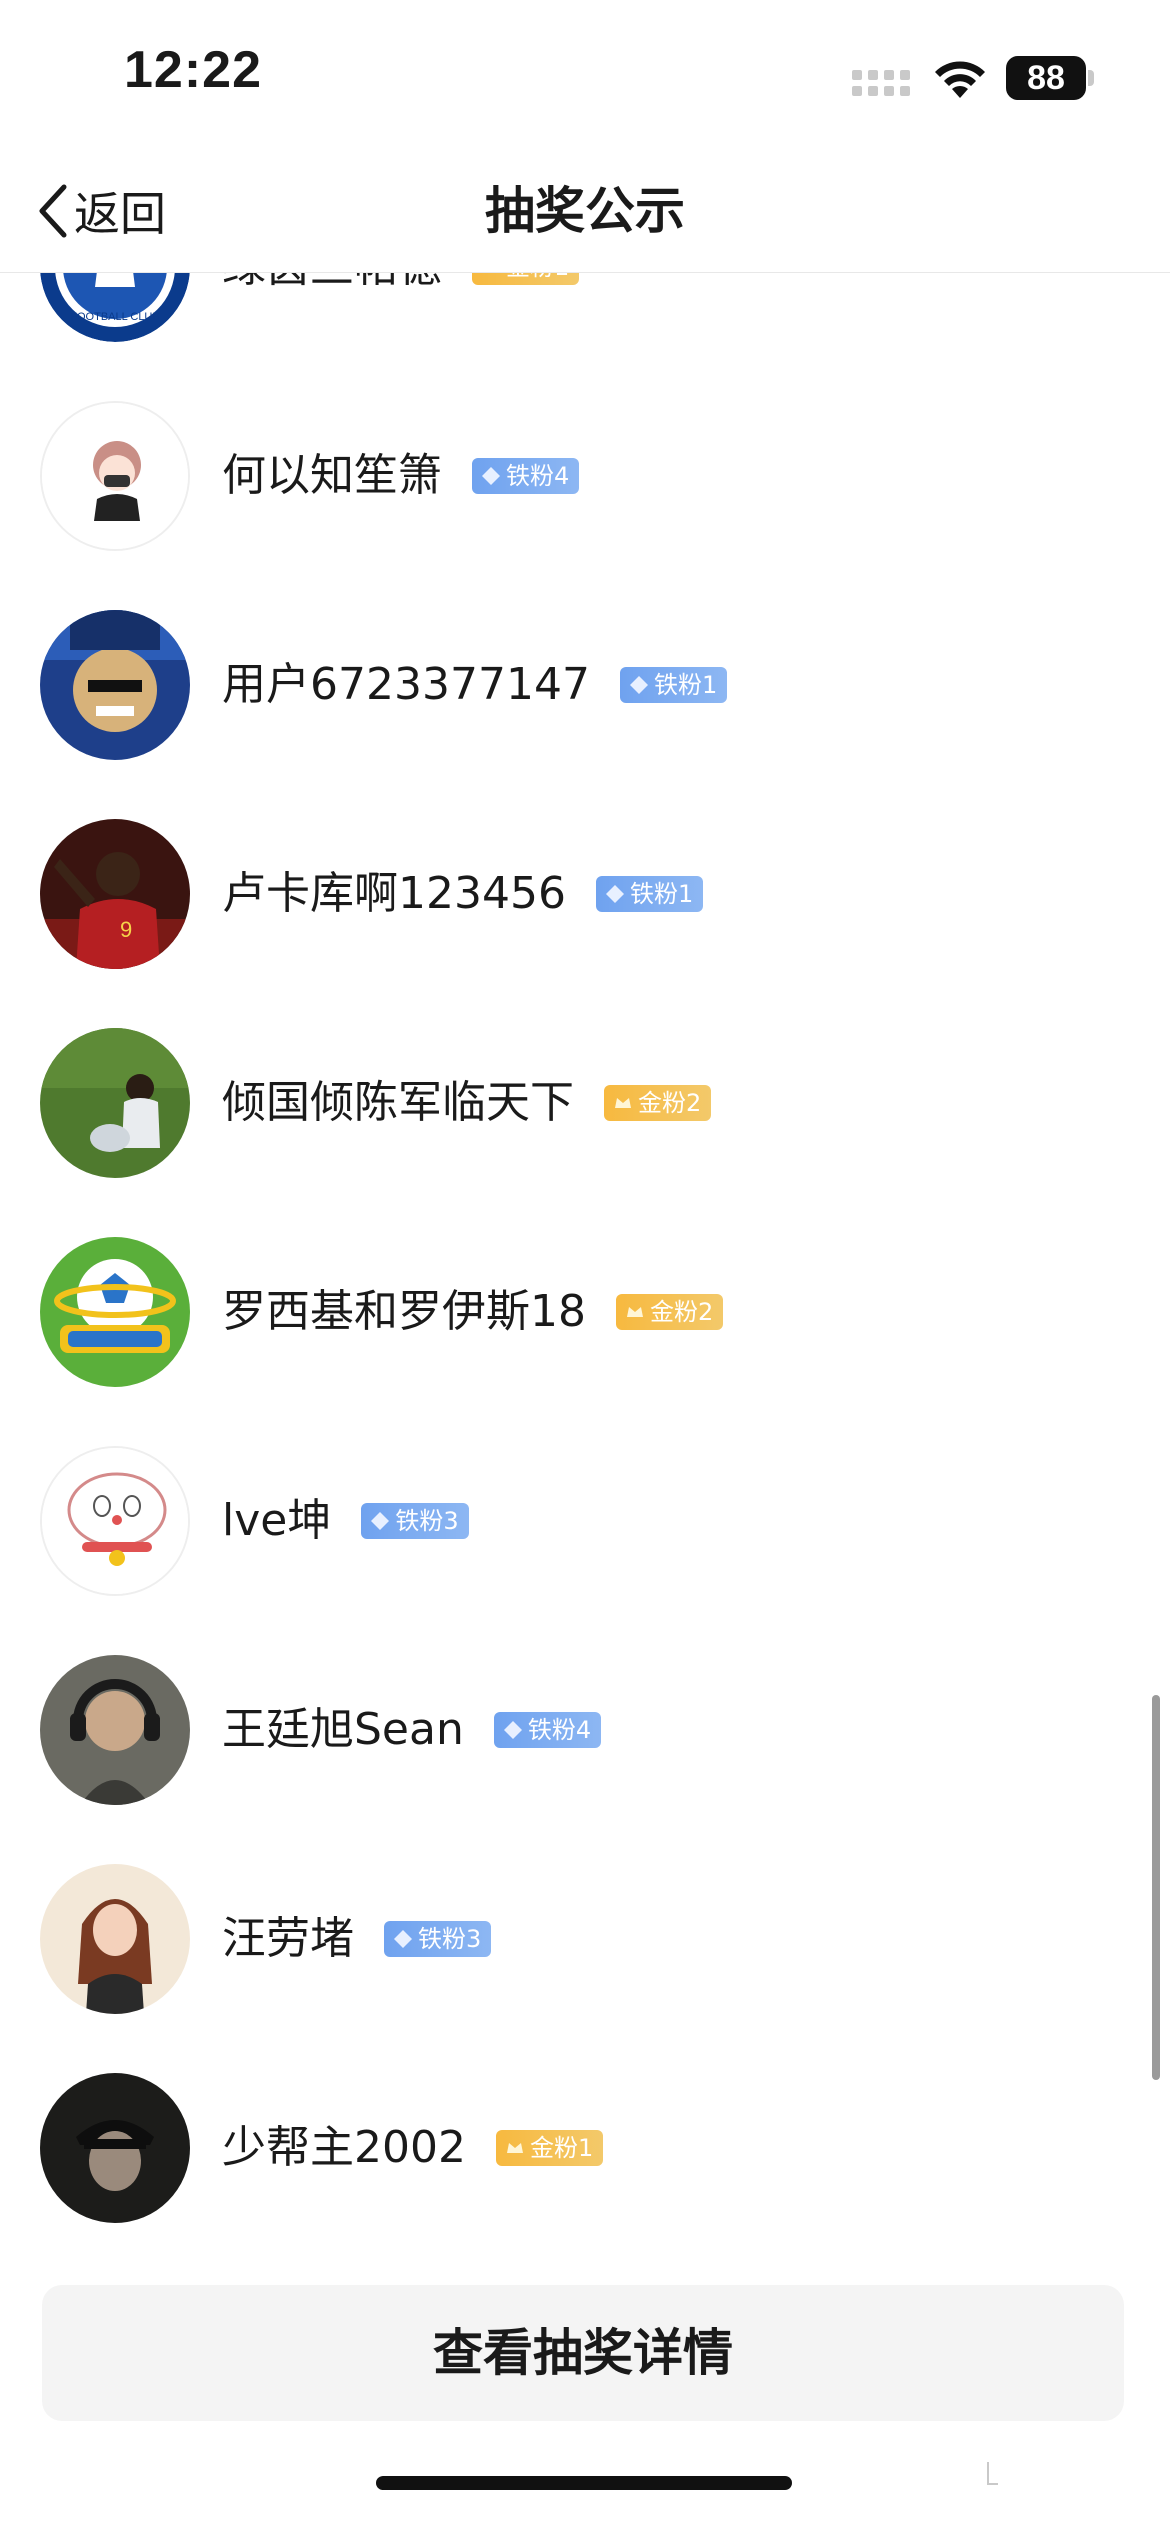 This screenshot has width=1170, height=2532. I want to click on scrollbar, so click(1156, 1887).